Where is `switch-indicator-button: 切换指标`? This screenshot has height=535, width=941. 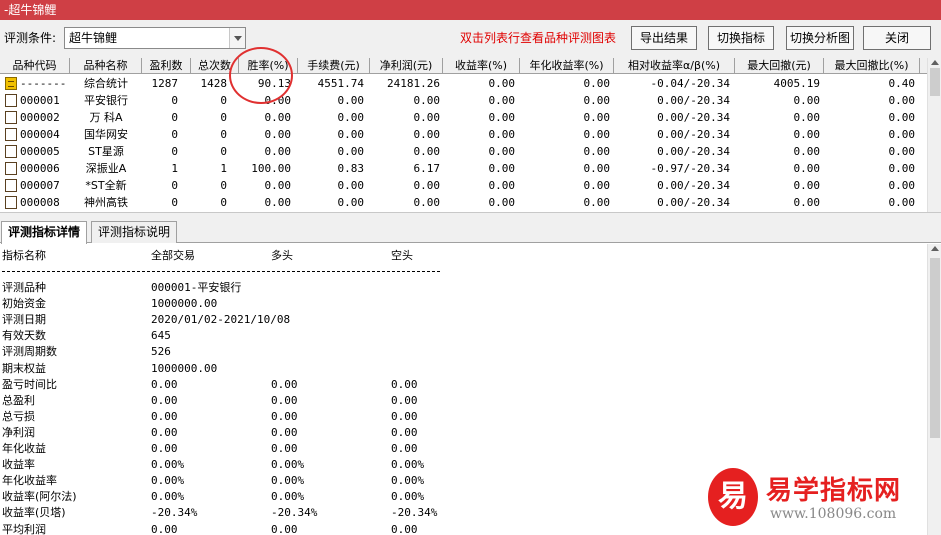 switch-indicator-button: 切换指标 is located at coordinates (741, 38).